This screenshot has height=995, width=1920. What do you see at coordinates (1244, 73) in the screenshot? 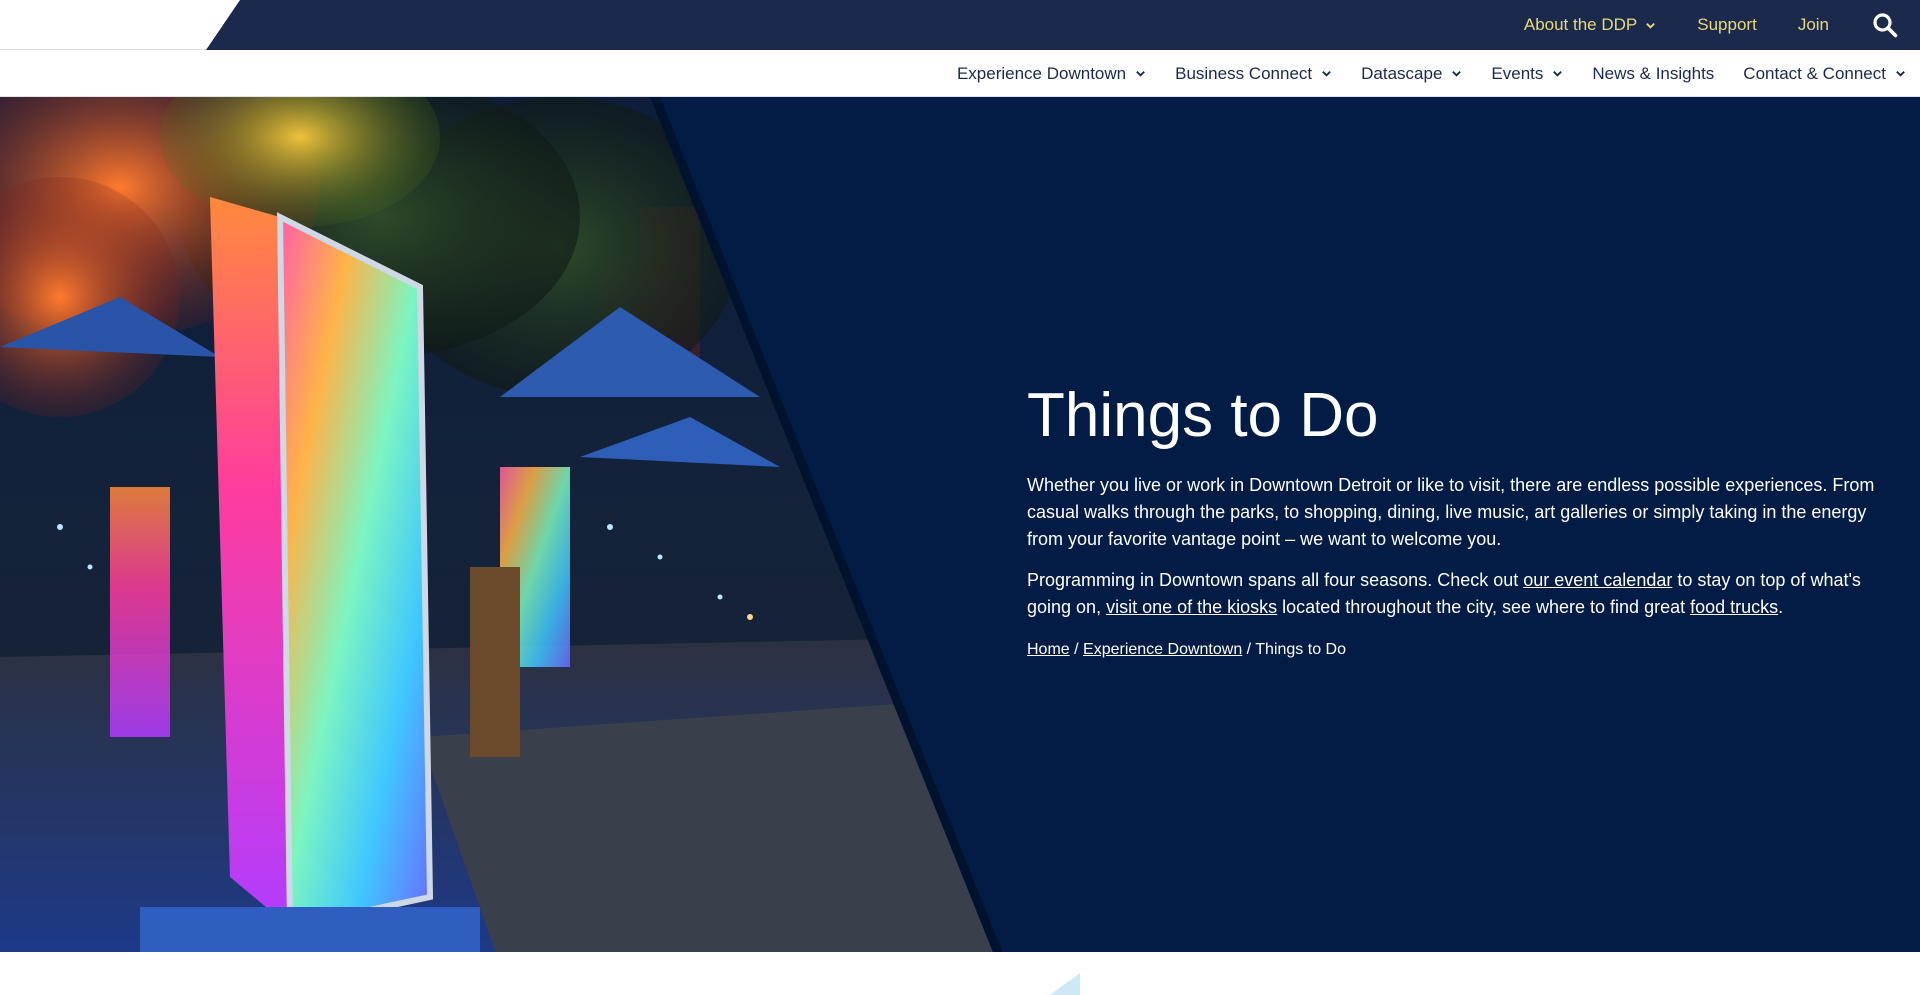
I see `nav-item-label: Business Connect` at bounding box center [1244, 73].